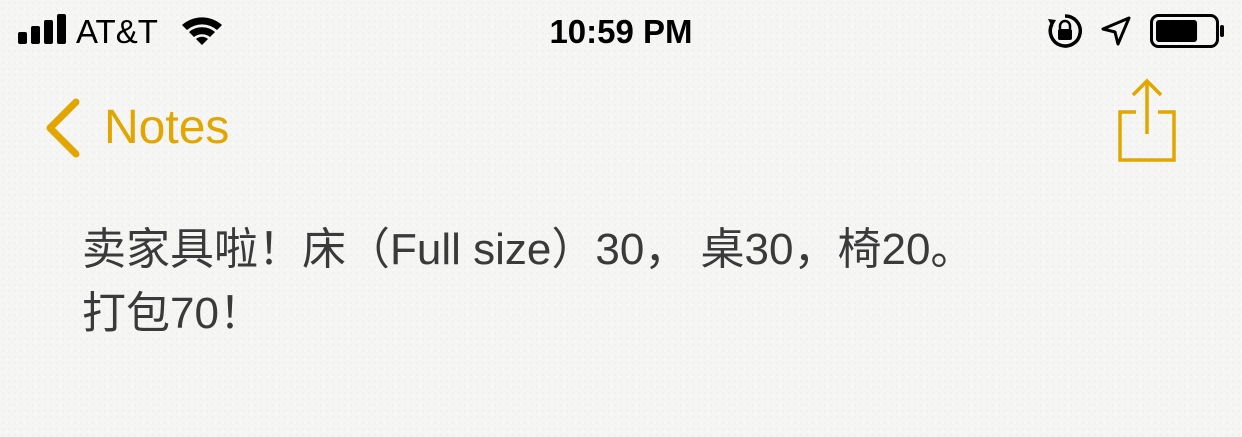 This screenshot has height=437, width=1242. What do you see at coordinates (63, 128) in the screenshot?
I see `chevron-left-icon` at bounding box center [63, 128].